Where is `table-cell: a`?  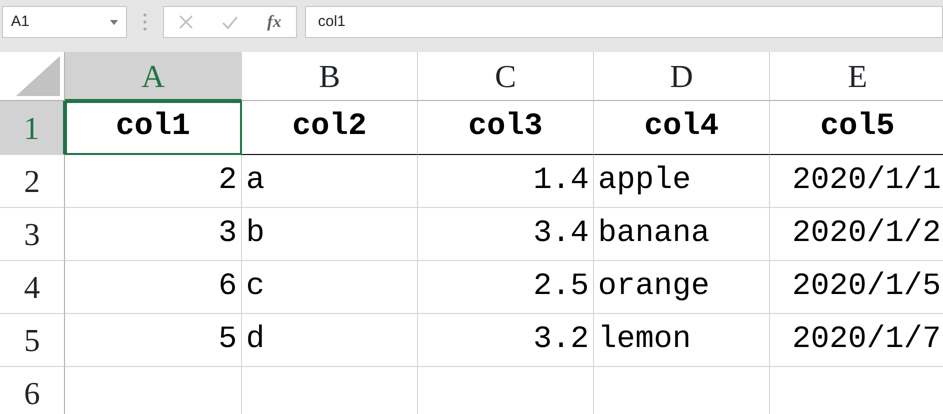
table-cell: a is located at coordinates (330, 181).